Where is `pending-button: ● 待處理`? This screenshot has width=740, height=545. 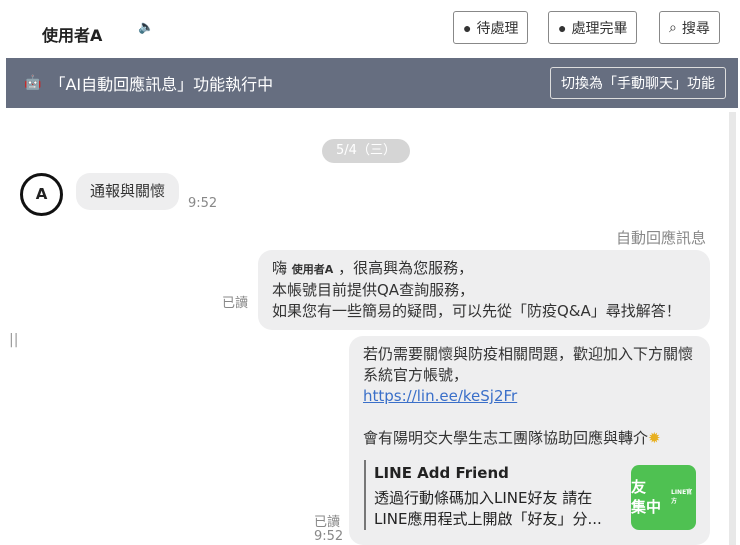
pending-button: ● 待處理 is located at coordinates (491, 27).